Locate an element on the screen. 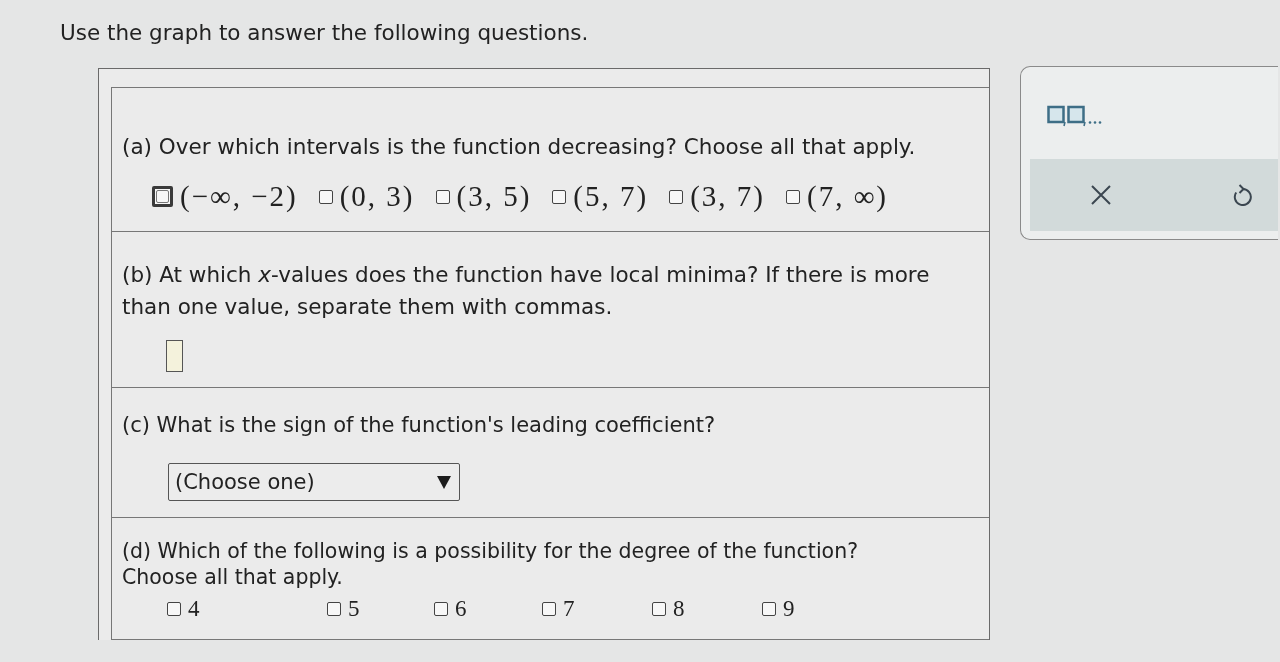  question-text: (c) What is the sign of the function's leading coefficient? is located at coordinates (419, 425).